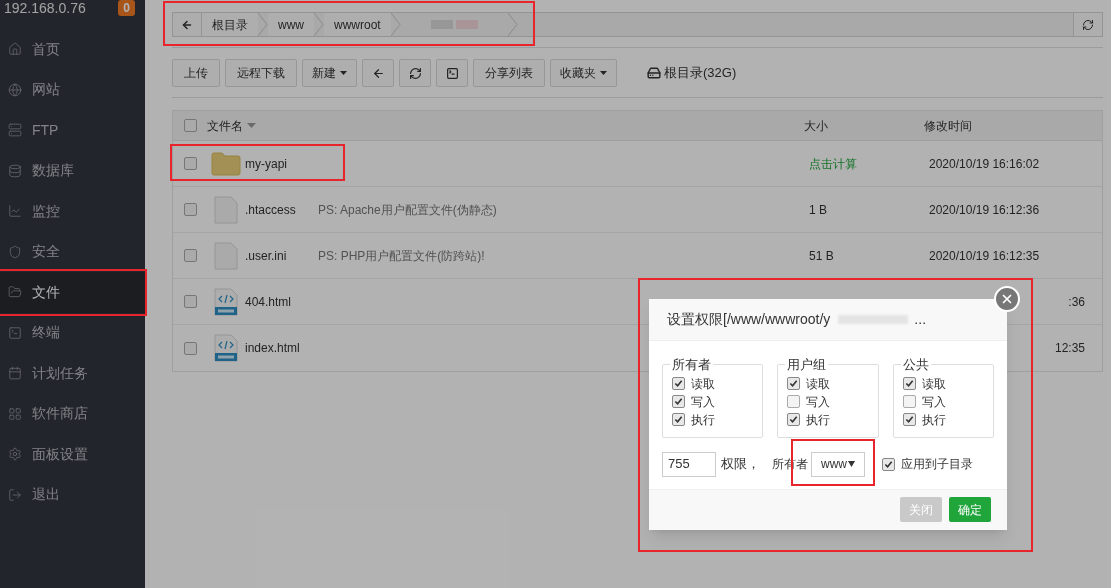  What do you see at coordinates (281, 301) in the screenshot?
I see `file-name: 404.html` at bounding box center [281, 301].